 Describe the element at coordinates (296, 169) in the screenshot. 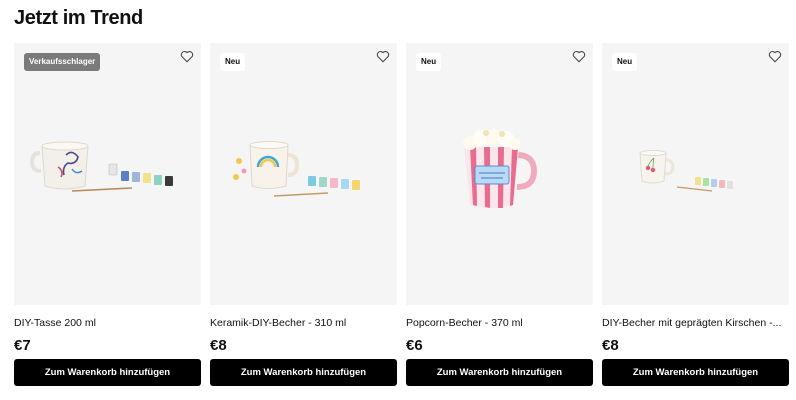

I see `product-image-ceramic-diy-mug` at that location.